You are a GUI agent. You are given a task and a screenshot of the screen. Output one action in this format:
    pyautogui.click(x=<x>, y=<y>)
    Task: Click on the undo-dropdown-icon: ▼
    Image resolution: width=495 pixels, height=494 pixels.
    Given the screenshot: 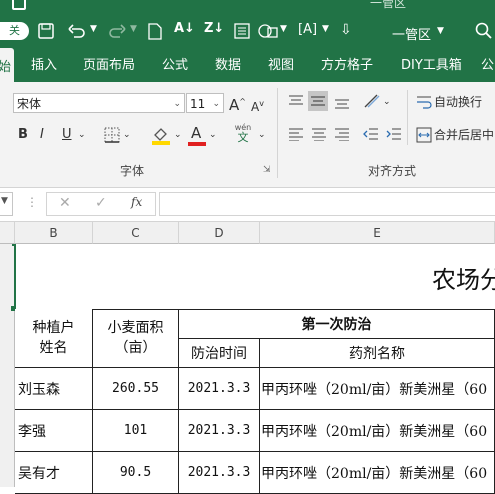 What is the action you would take?
    pyautogui.click(x=93, y=29)
    